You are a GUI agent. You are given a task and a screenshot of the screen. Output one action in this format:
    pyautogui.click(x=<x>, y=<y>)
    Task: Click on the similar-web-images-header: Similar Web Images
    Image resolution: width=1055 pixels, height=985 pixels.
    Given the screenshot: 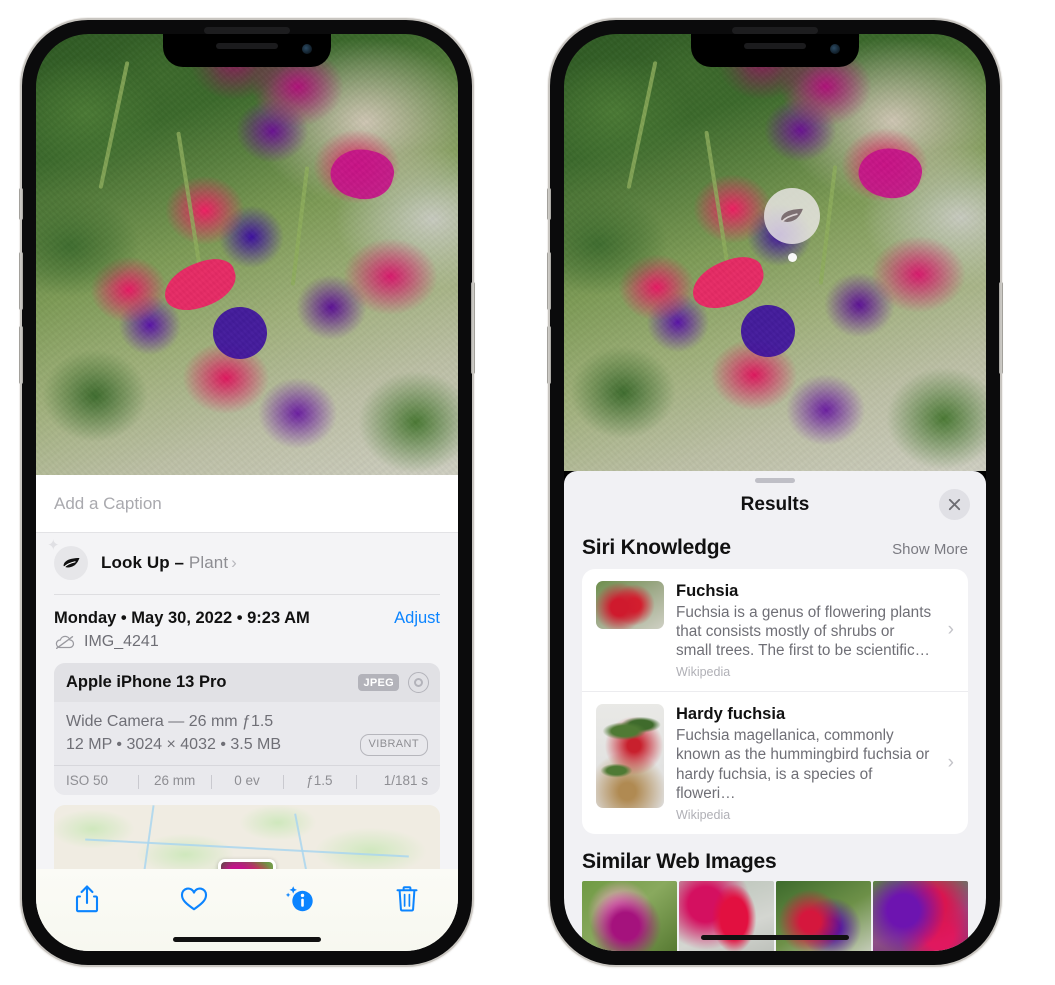 What is the action you would take?
    pyautogui.click(x=775, y=857)
    